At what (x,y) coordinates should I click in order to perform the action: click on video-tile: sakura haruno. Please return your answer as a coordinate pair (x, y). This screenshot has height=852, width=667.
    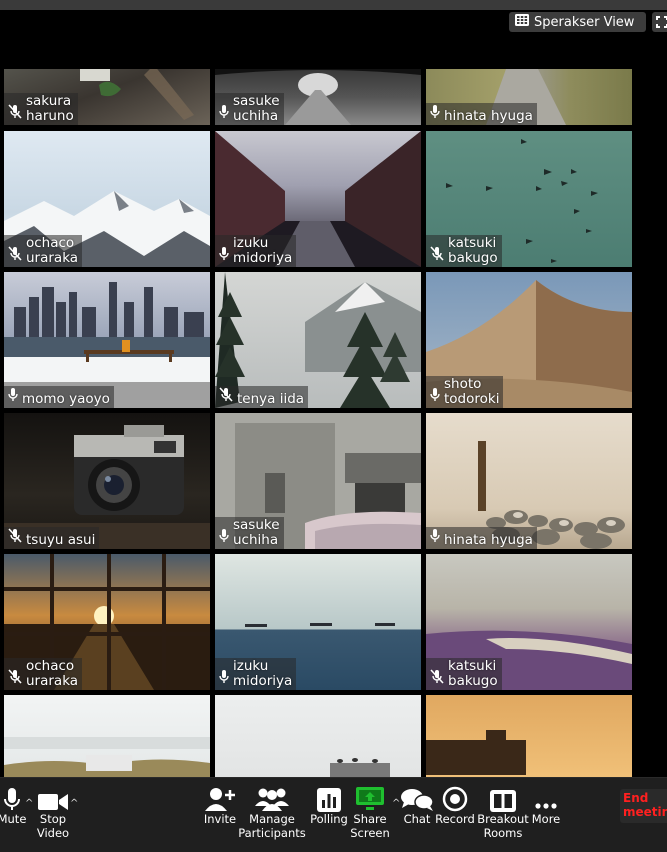
    Looking at the image, I should click on (107, 97).